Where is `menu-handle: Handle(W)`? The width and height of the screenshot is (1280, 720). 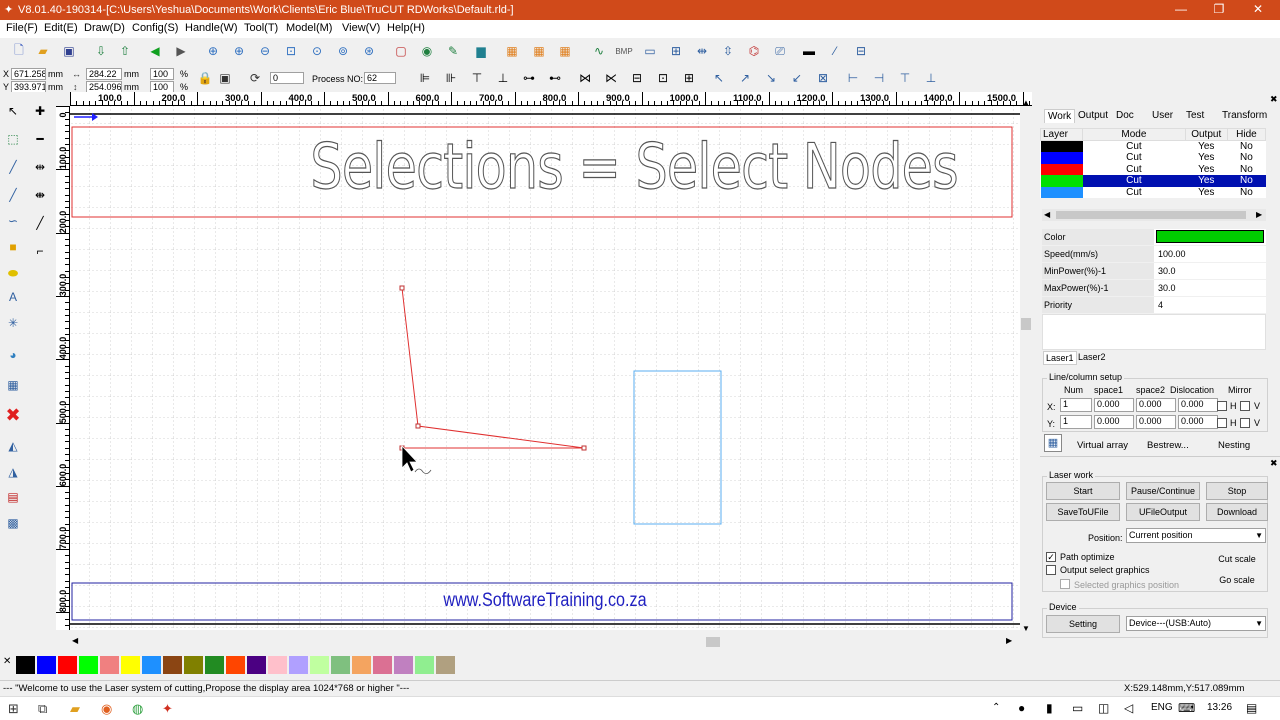
menu-handle: Handle(W) is located at coordinates (211, 28).